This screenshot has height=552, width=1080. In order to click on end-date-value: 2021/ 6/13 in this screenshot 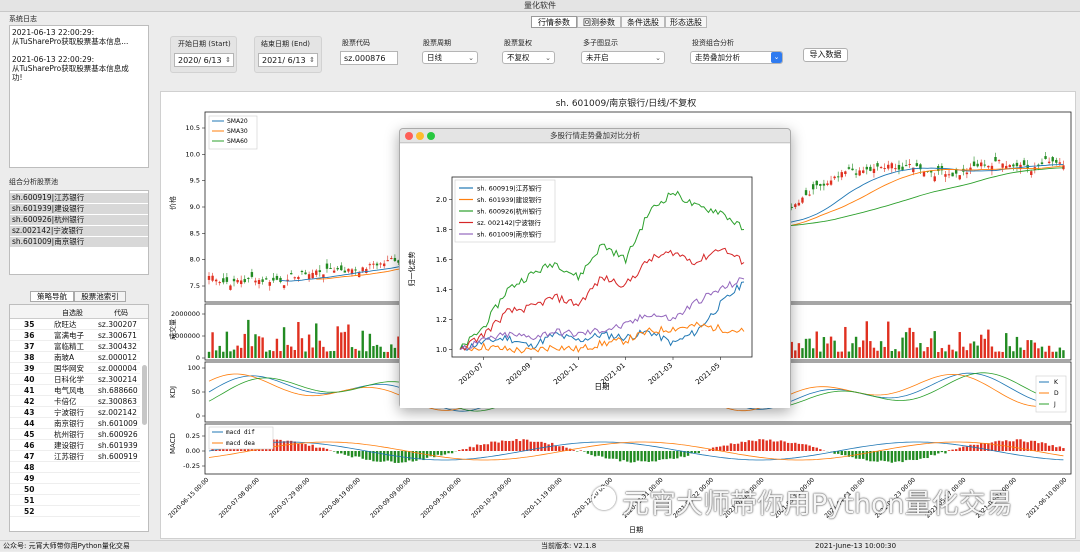, I will do `click(284, 60)`.